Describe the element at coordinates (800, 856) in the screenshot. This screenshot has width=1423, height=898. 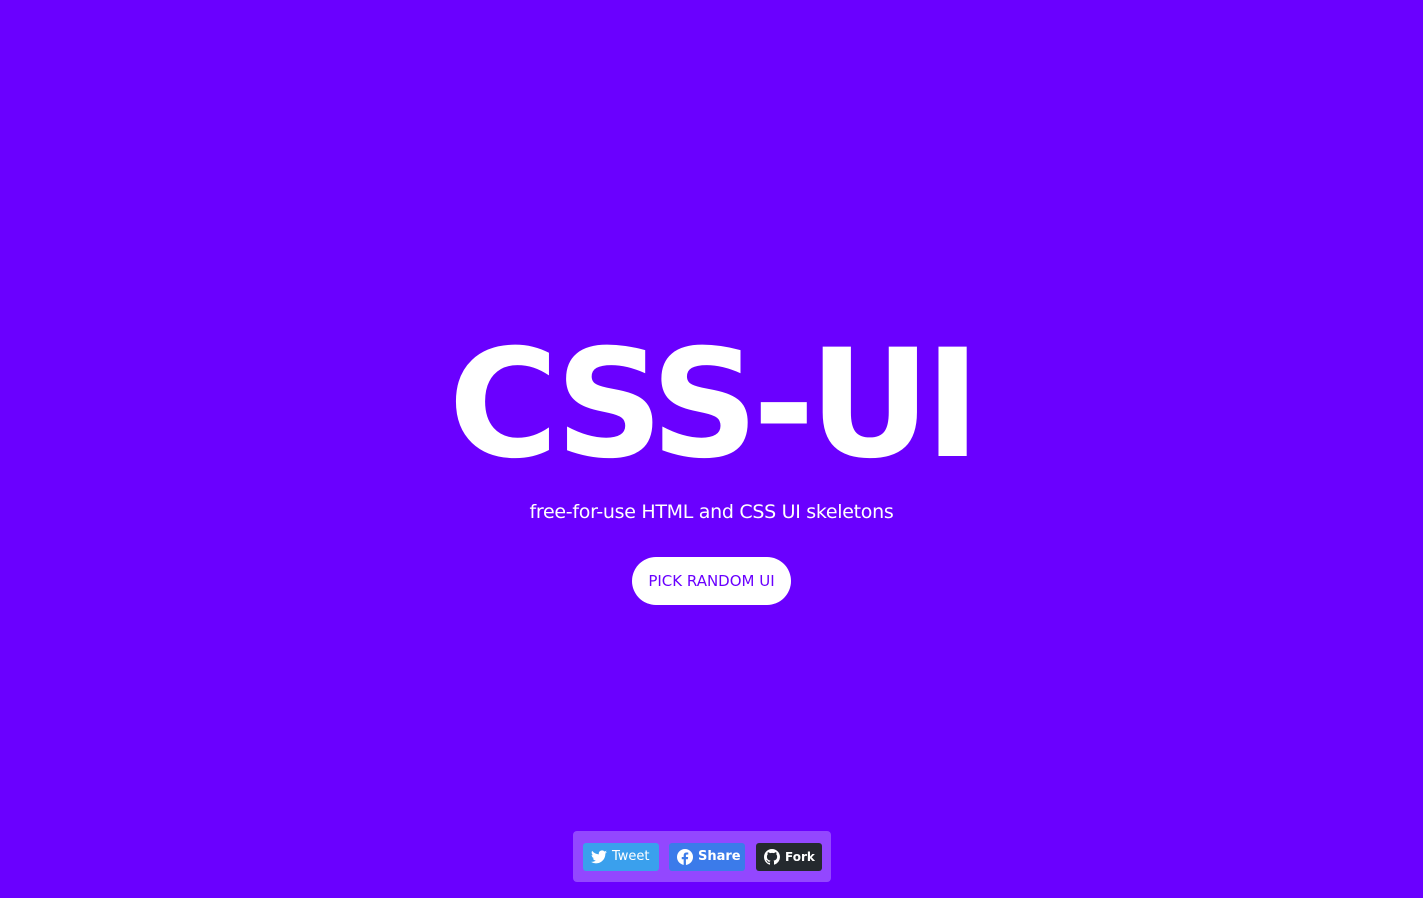
I see `fork-label: Fork` at that location.